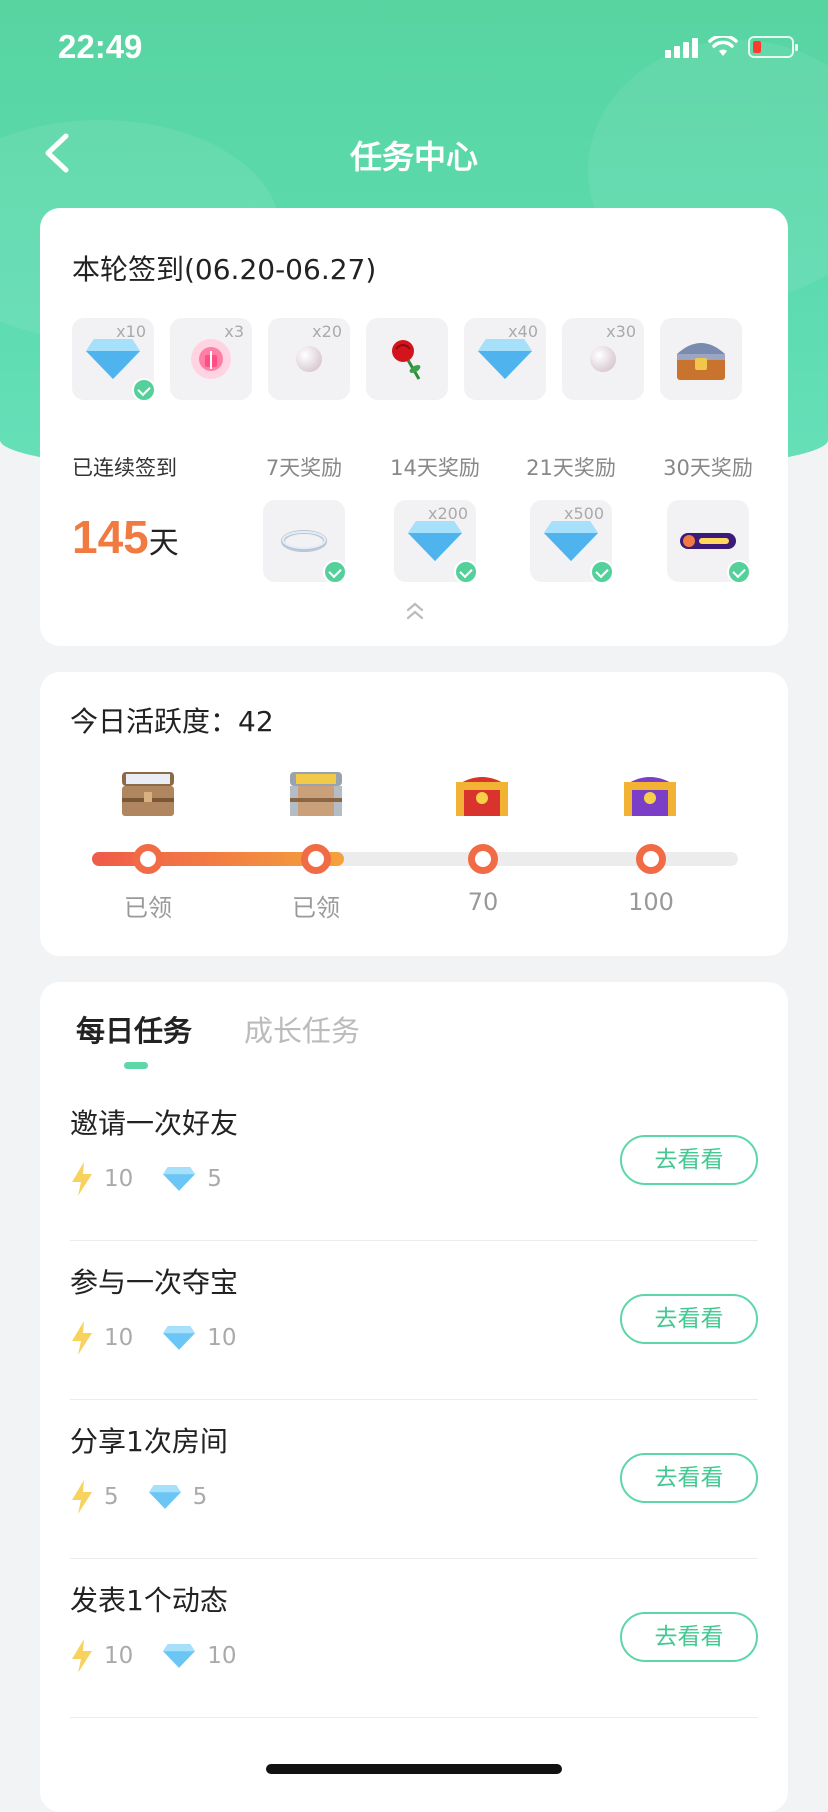 This screenshot has height=1812, width=828. I want to click on wifi-icon, so click(723, 46).